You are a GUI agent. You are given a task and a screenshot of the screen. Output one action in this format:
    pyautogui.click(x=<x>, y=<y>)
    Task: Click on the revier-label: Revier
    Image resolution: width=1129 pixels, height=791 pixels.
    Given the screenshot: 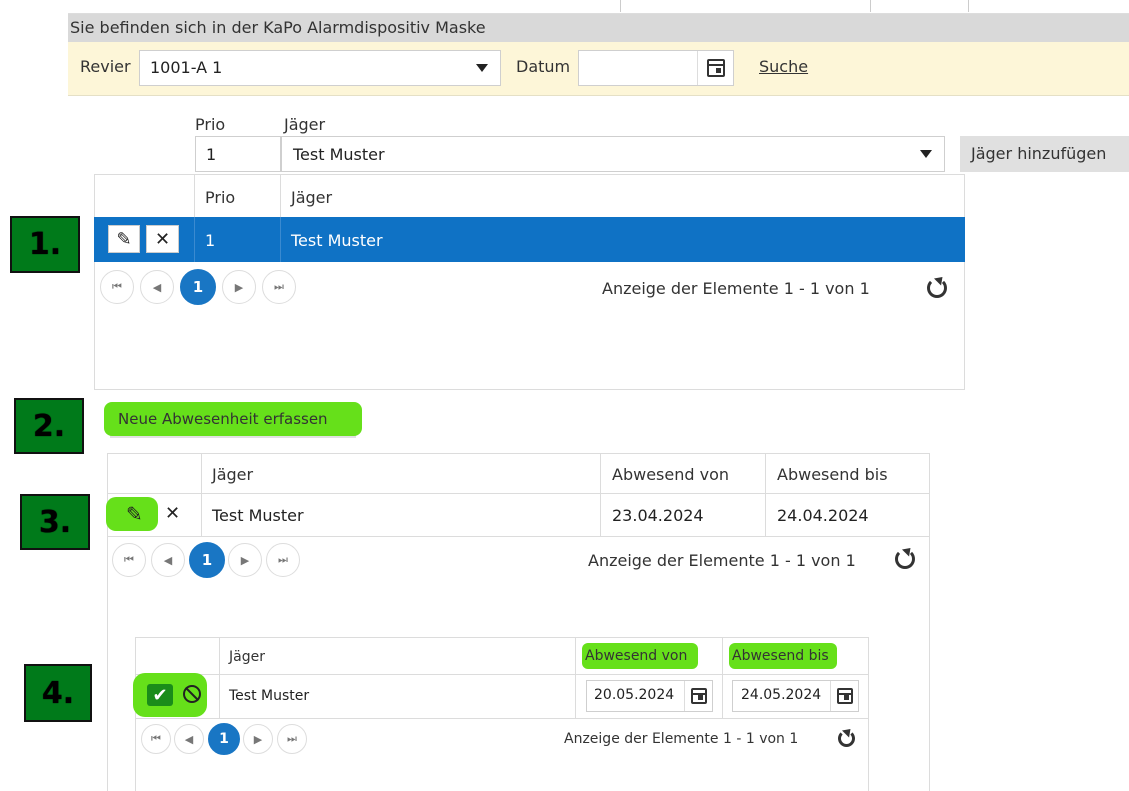 What is the action you would take?
    pyautogui.click(x=105, y=66)
    